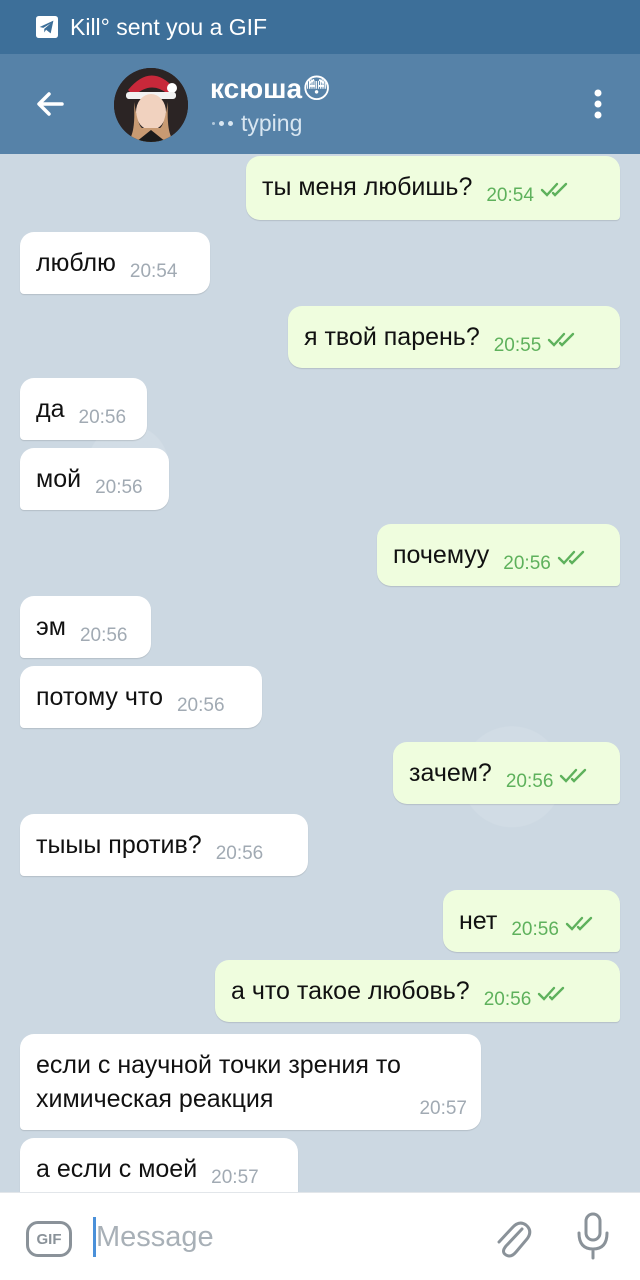 The height and width of the screenshot is (1280, 640). I want to click on paperclip-icon, so click(512, 1237).